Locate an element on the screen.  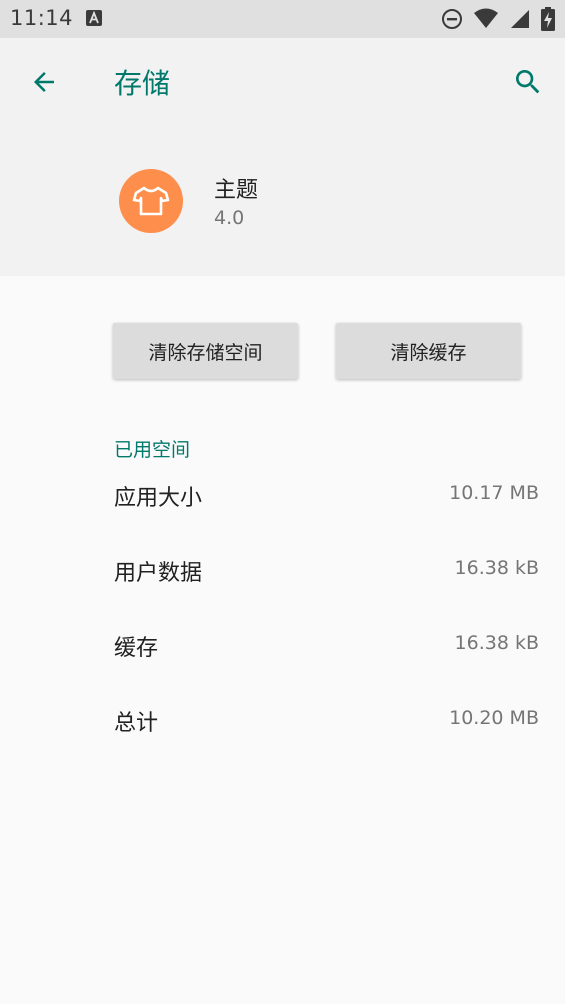
row-label: 应用大小 is located at coordinates (158, 498).